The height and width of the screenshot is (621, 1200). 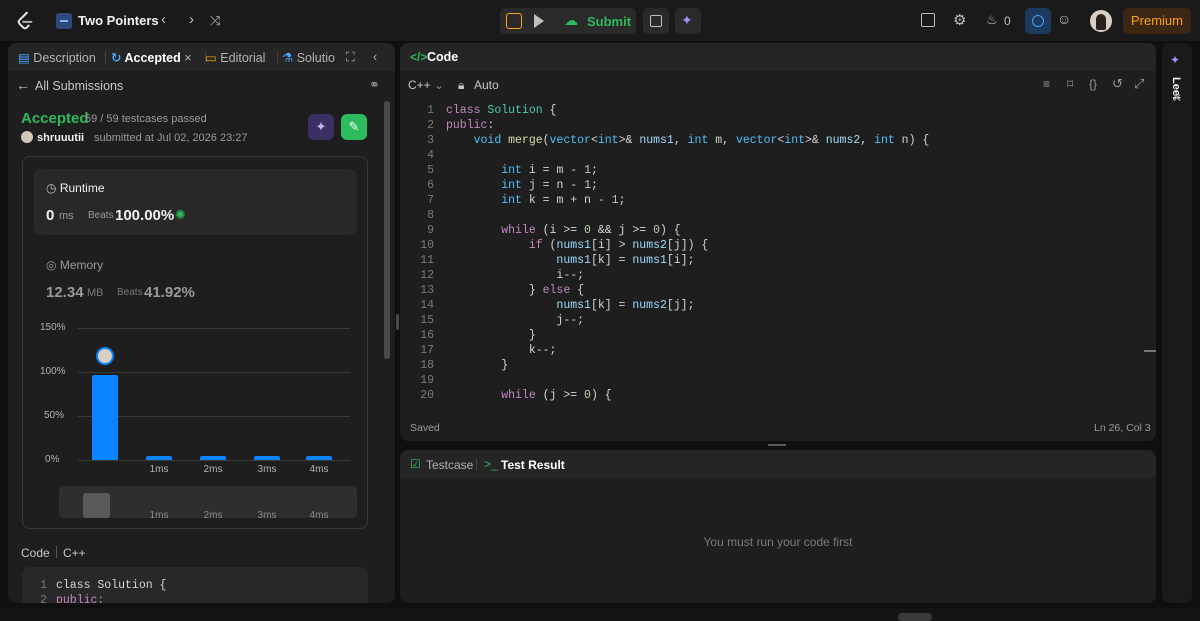 What do you see at coordinates (111, 585) in the screenshot?
I see `snippet-line-1: class Solution {` at bounding box center [111, 585].